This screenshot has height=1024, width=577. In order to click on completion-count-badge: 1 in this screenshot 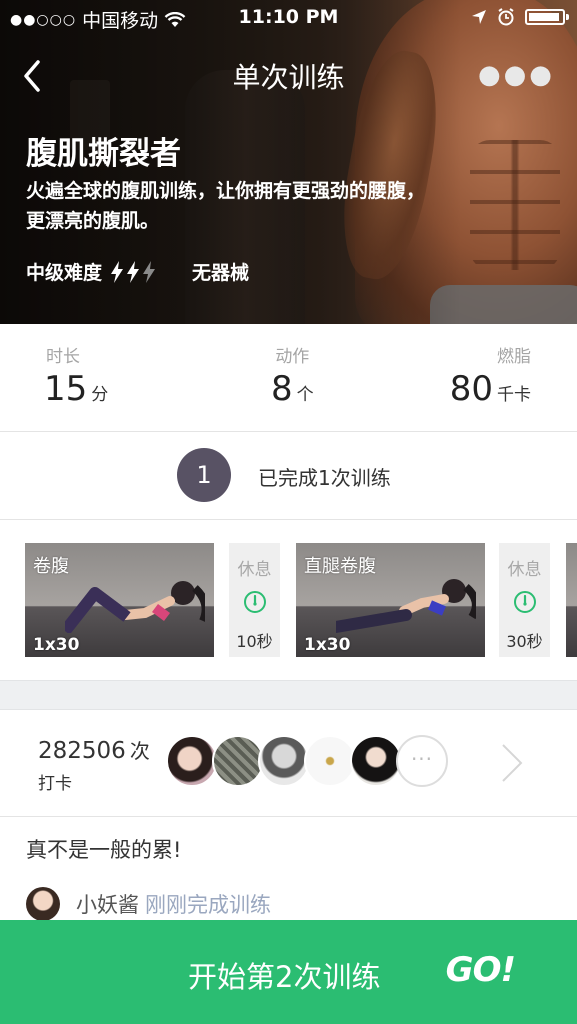, I will do `click(204, 475)`.